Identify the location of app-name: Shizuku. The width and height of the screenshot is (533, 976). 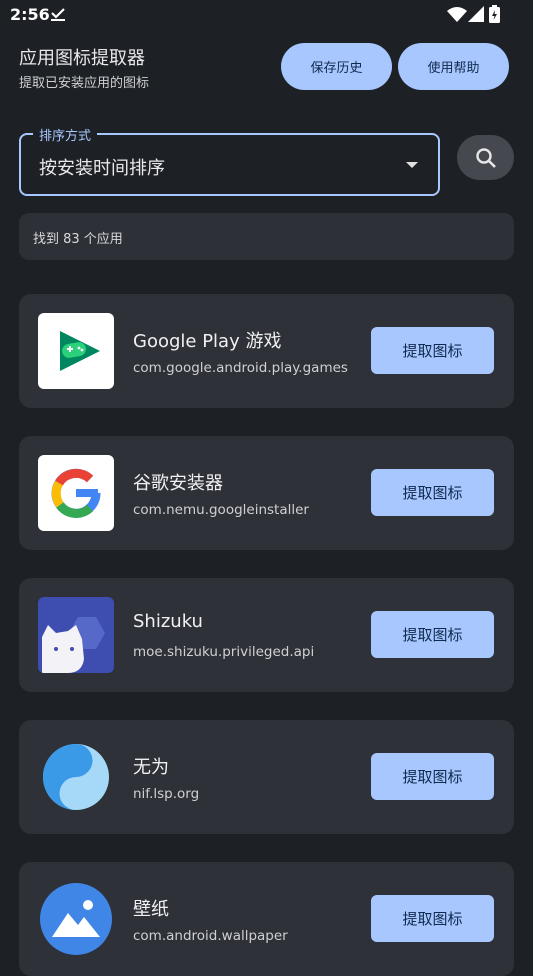
(168, 621).